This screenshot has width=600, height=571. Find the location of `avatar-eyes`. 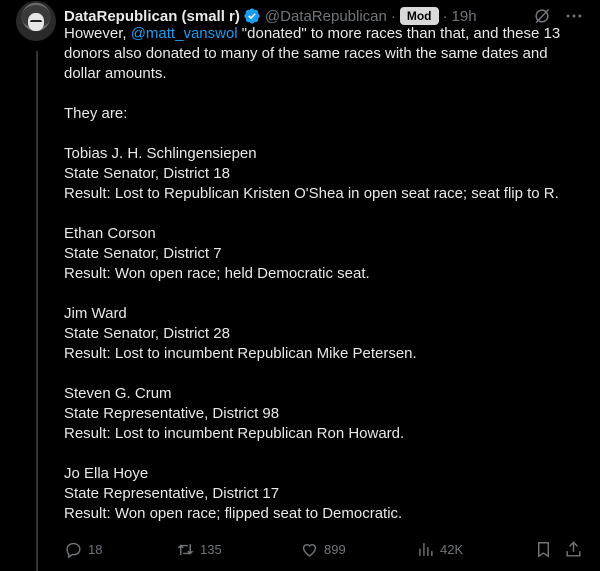

avatar-eyes is located at coordinates (36, 22).